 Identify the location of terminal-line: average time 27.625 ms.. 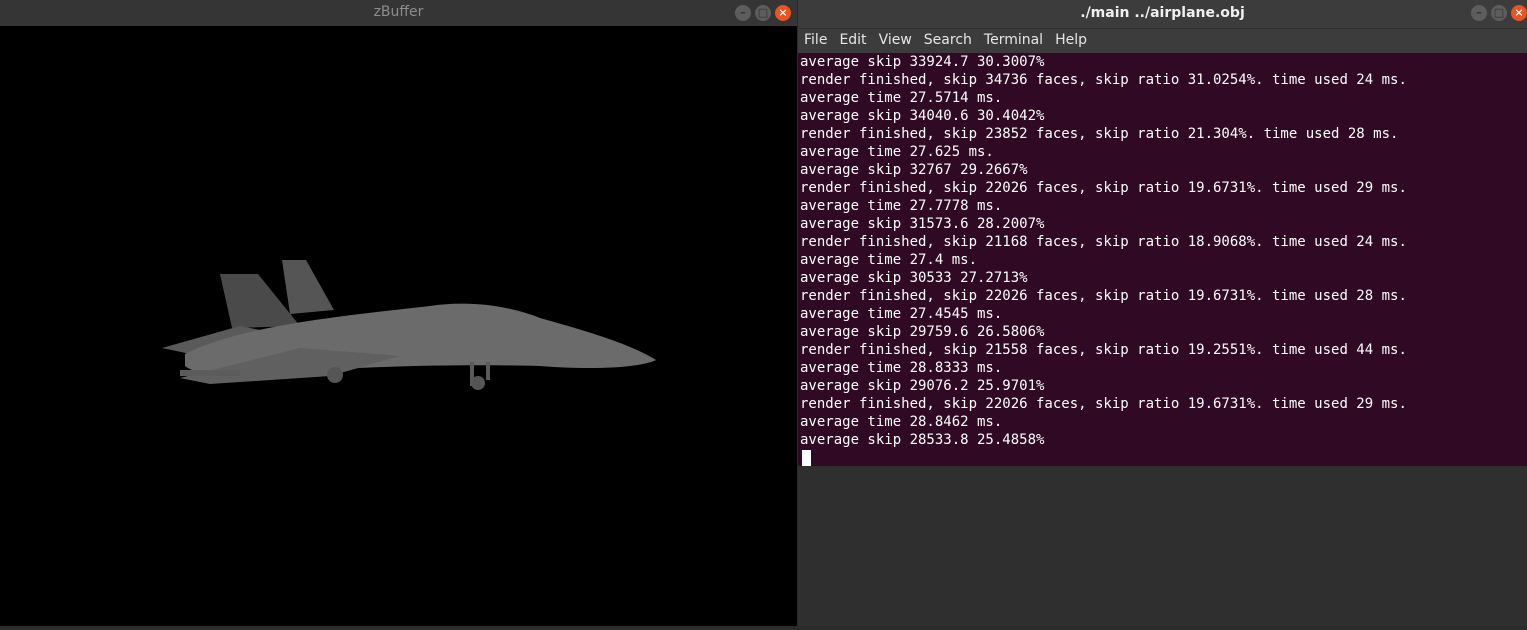
(897, 152).